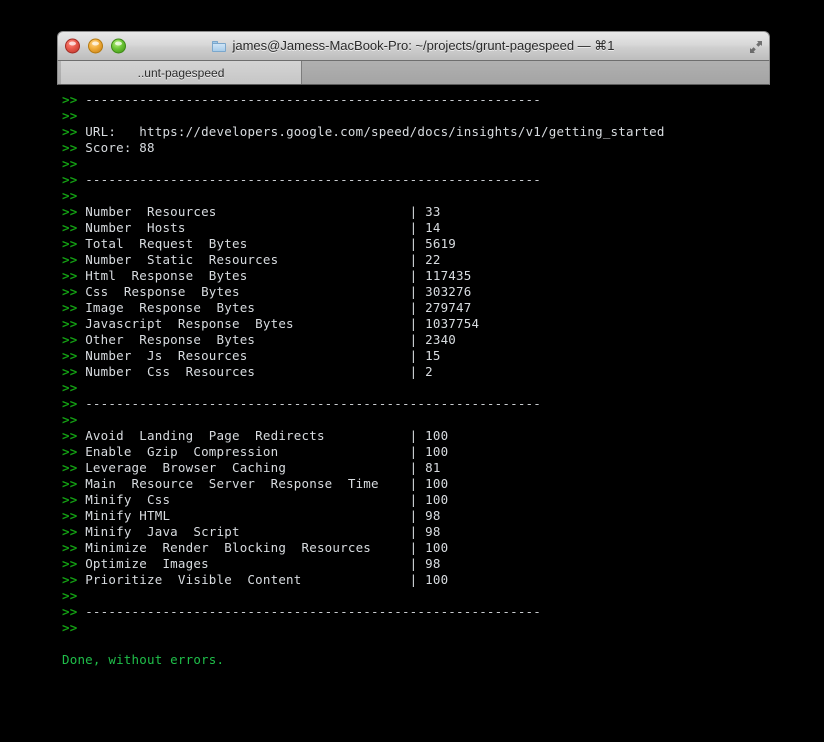  Describe the element at coordinates (147, 147) in the screenshot. I see `score-value: 88` at that location.